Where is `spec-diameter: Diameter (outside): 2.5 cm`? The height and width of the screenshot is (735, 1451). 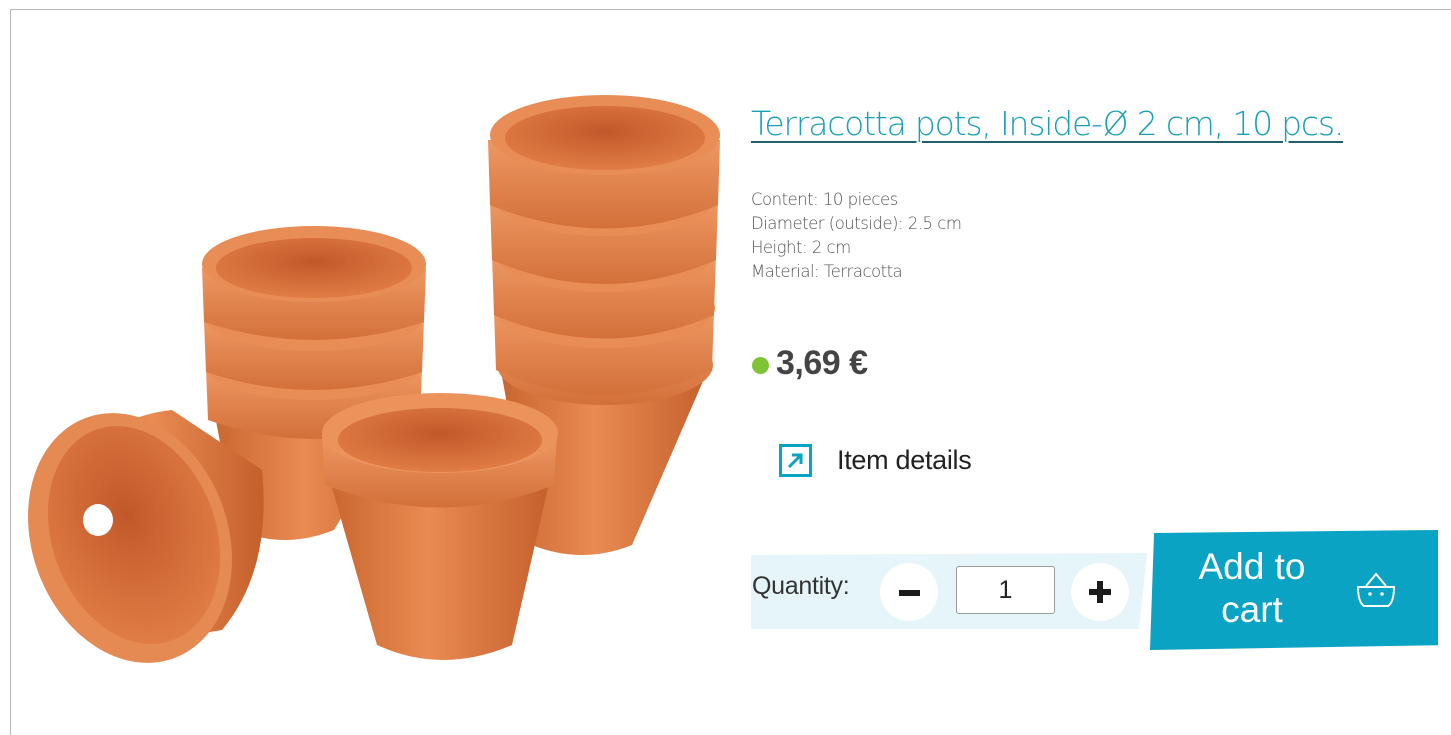
spec-diameter: Diameter (outside): 2.5 cm is located at coordinates (856, 223).